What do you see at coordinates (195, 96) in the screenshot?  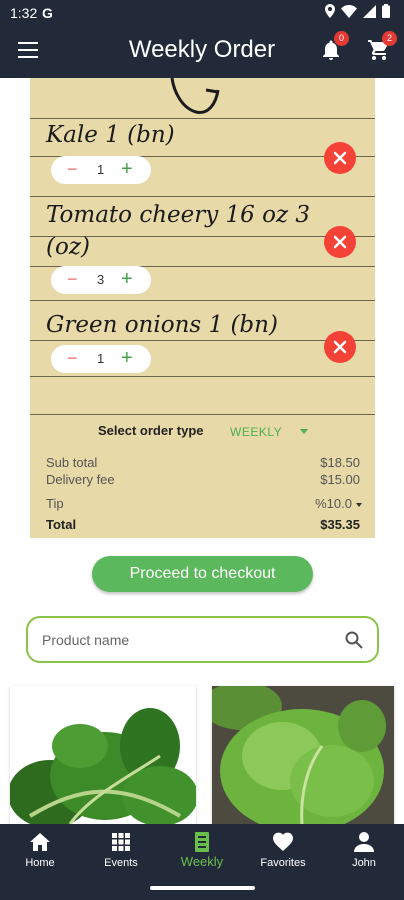 I see `paper-clip-icon` at bounding box center [195, 96].